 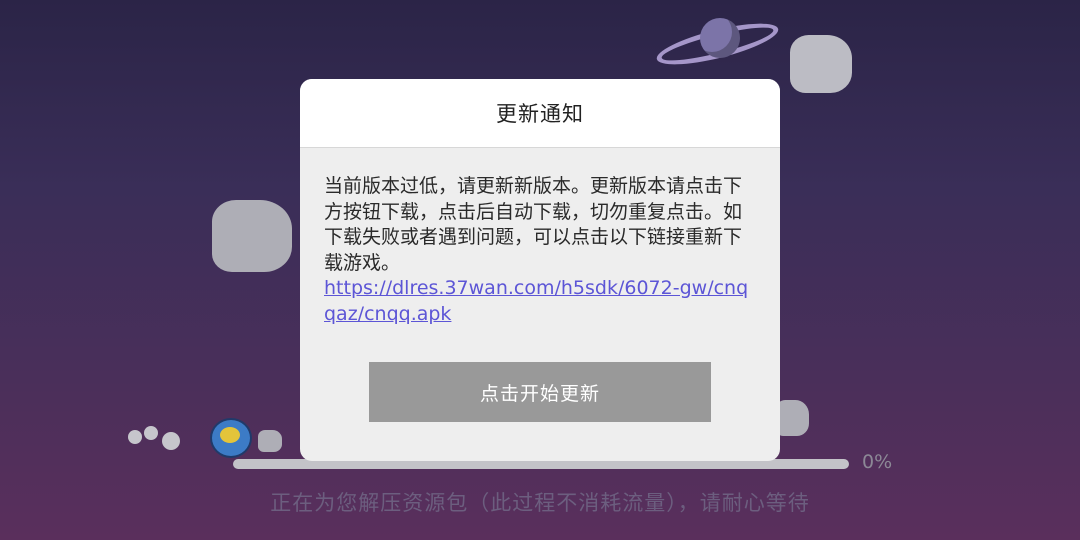 I want to click on planet-decoration, so click(x=720, y=38).